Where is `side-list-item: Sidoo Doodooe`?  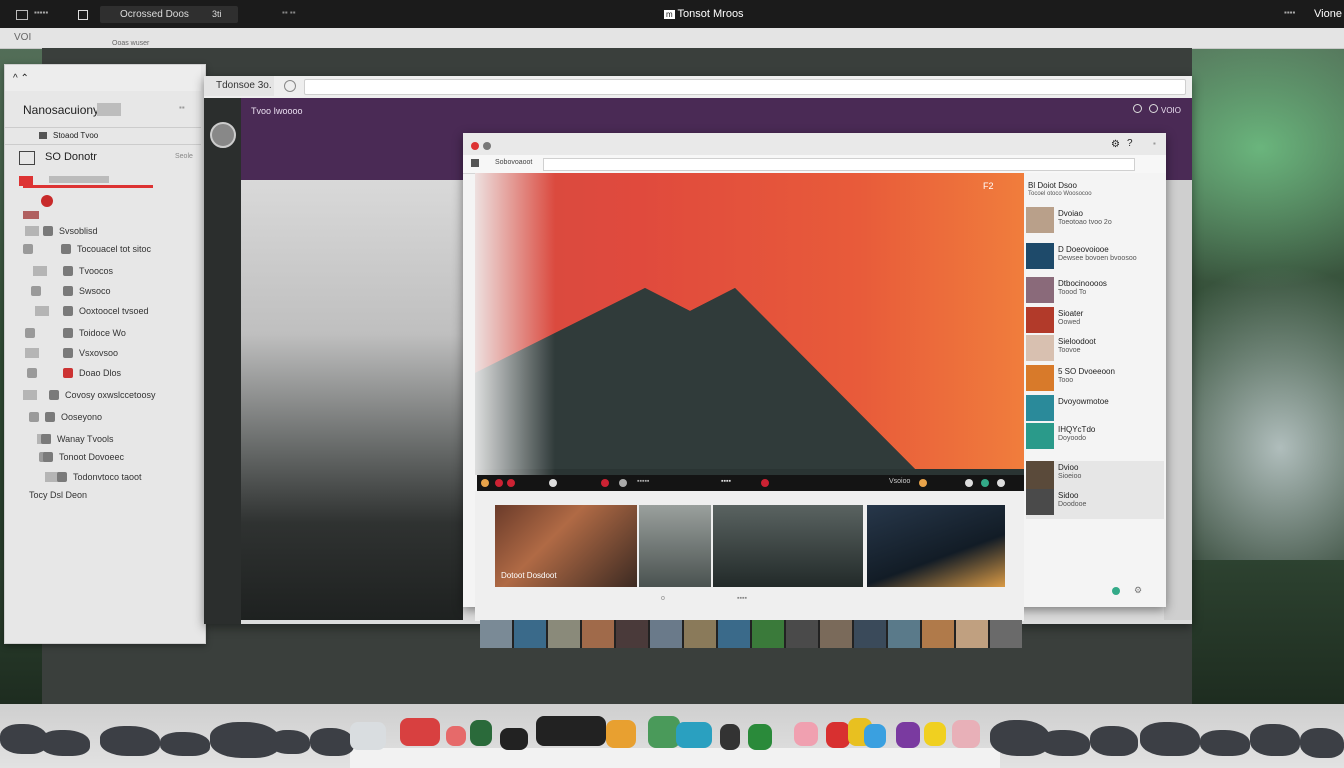 side-list-item: Sidoo Doodooe is located at coordinates (1095, 504).